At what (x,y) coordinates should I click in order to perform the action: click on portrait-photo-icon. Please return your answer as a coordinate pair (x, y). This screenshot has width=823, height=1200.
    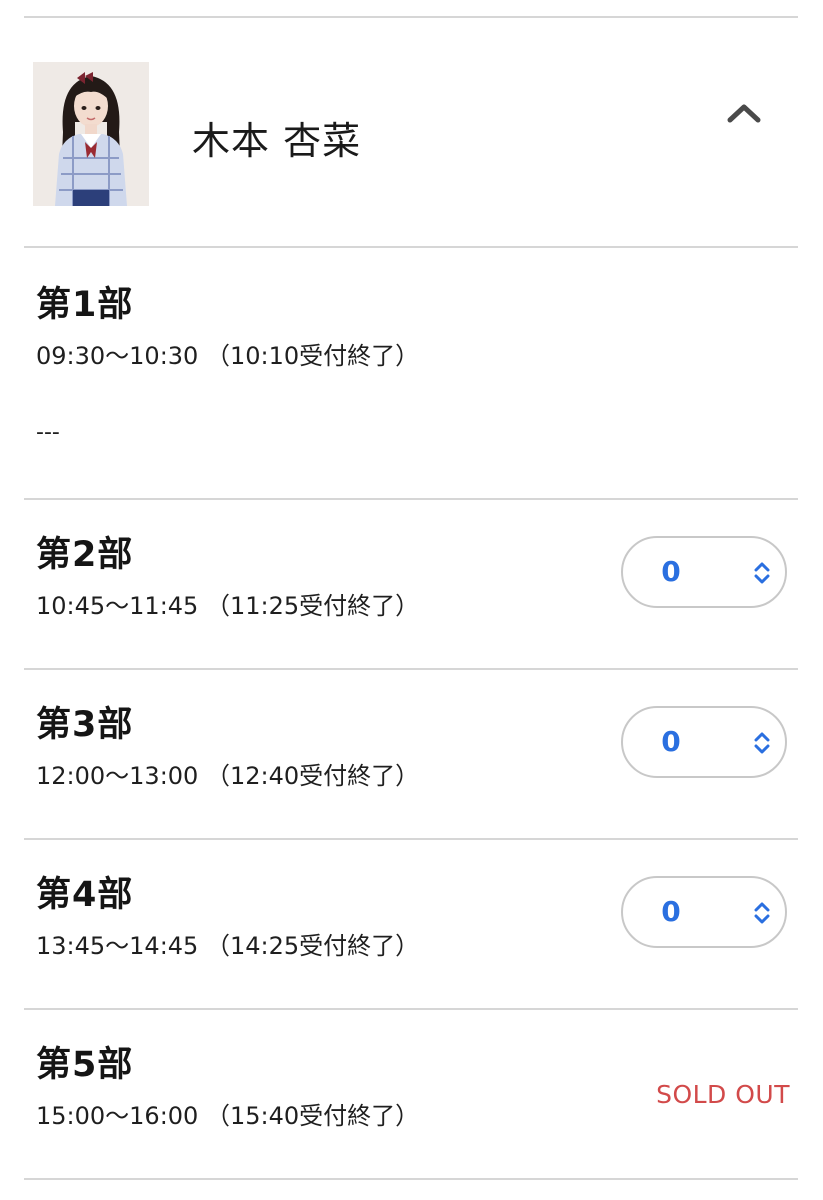
    Looking at the image, I should click on (91, 134).